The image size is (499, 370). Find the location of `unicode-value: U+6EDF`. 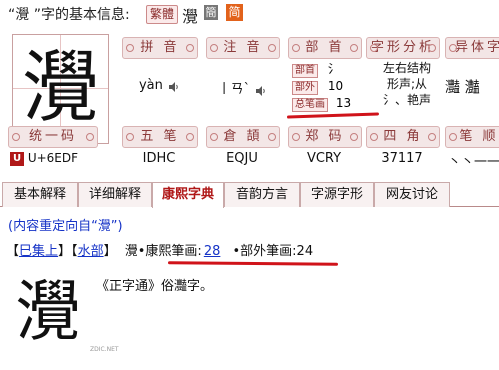

unicode-value: U+6EDF is located at coordinates (53, 158).